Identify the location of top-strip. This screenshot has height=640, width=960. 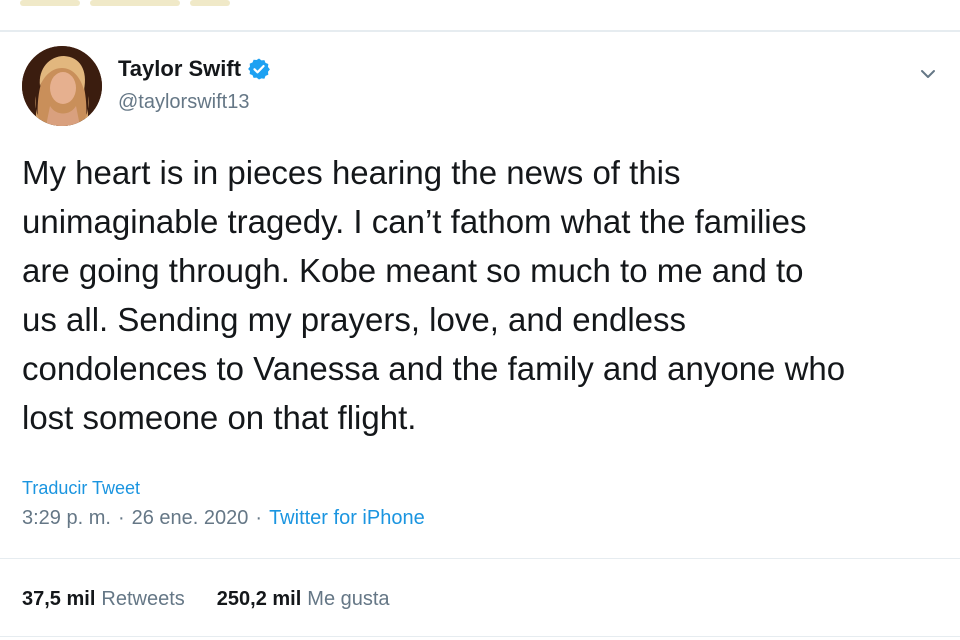
(480, 15).